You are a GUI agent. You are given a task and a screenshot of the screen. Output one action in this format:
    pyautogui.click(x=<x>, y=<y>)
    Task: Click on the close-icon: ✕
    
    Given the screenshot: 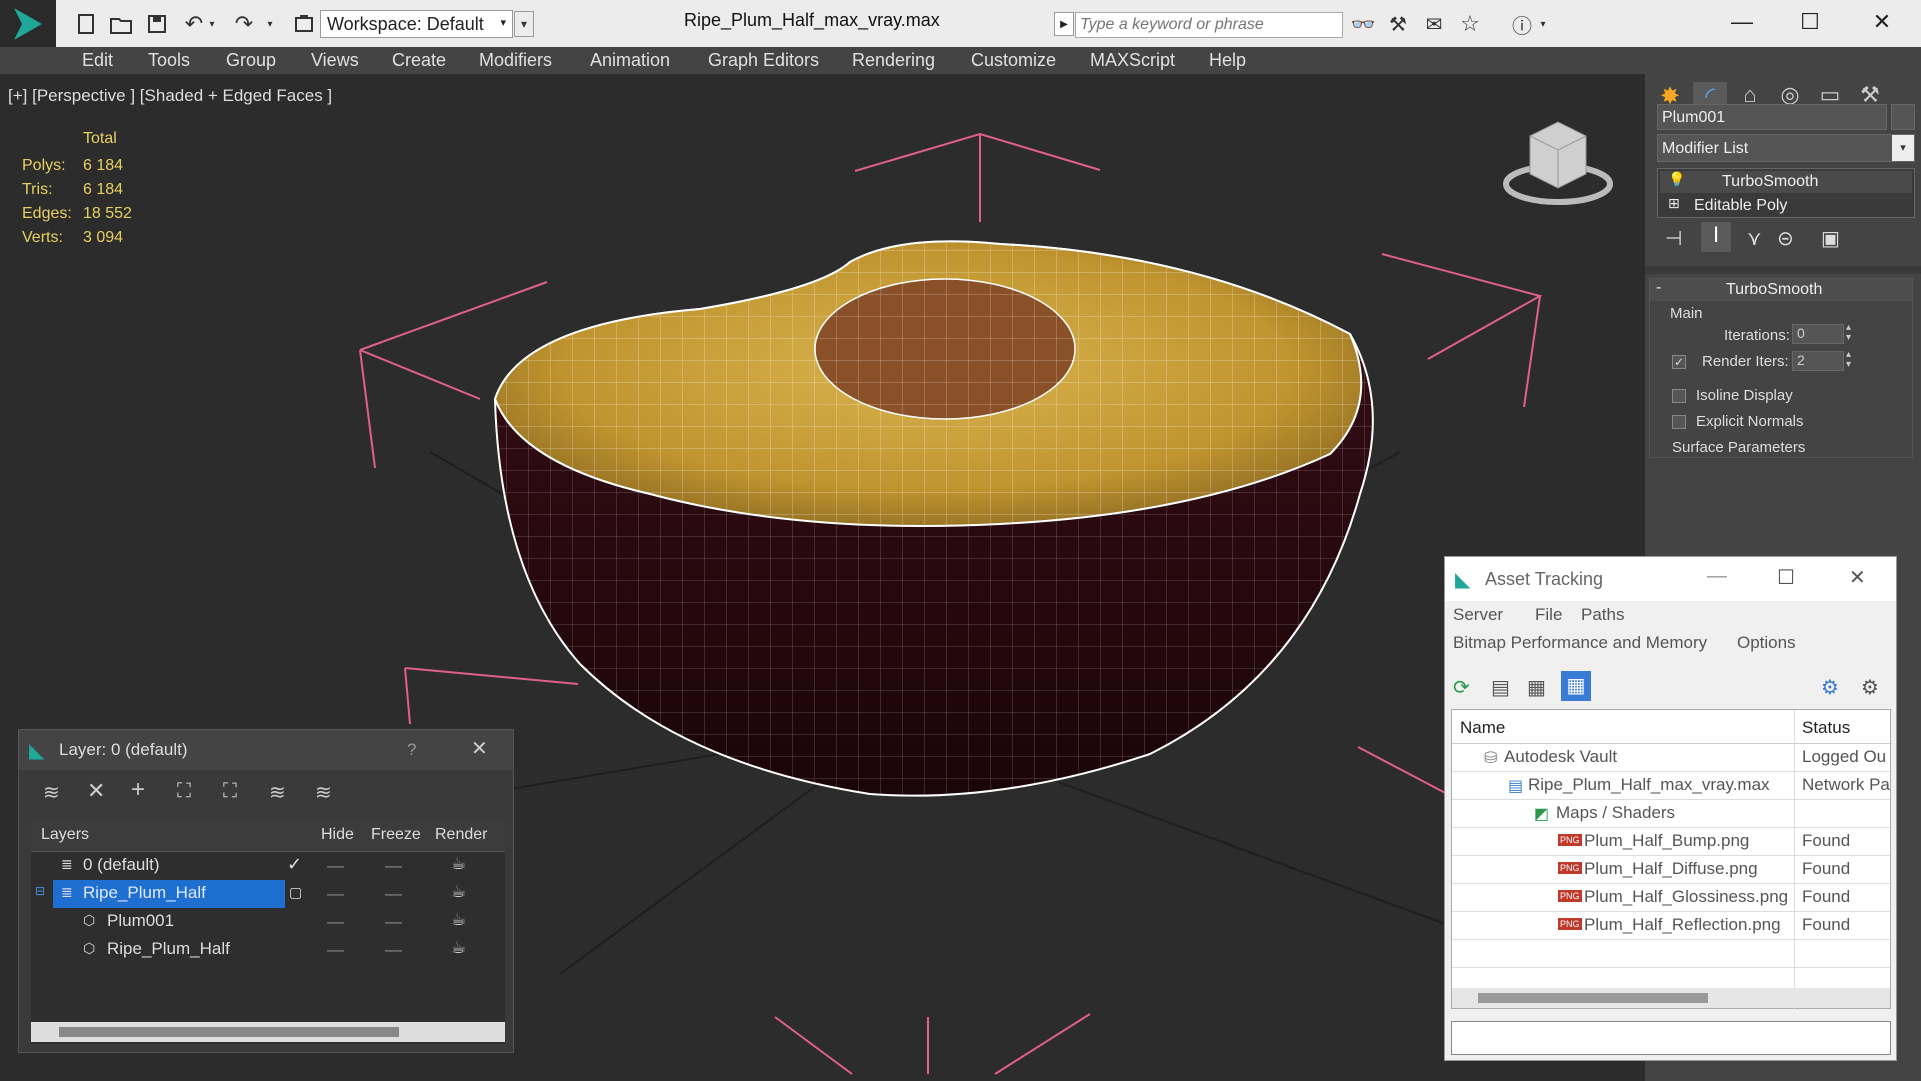 What is the action you would take?
    pyautogui.click(x=1857, y=577)
    